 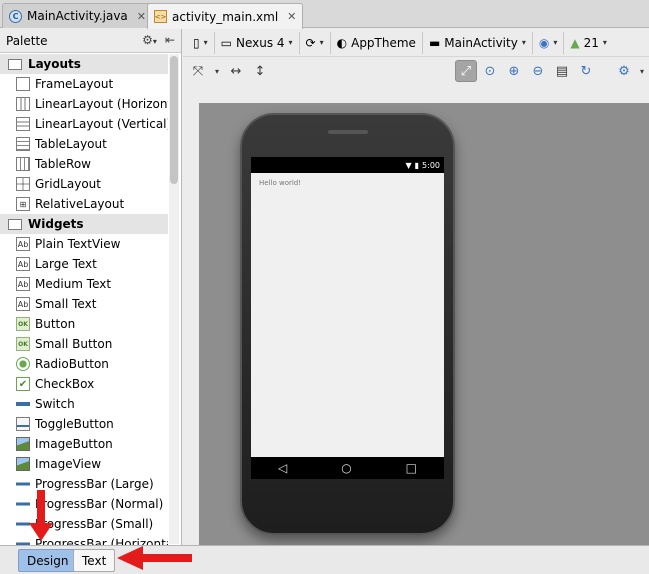 I want to click on zoom-actual-size-icon: ⊙, so click(x=490, y=71).